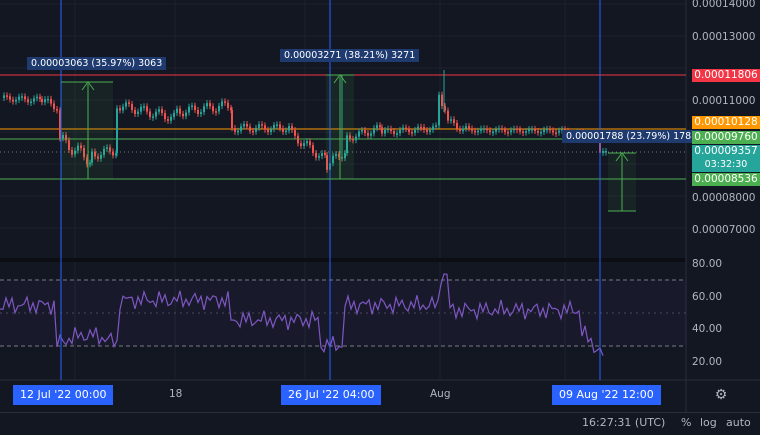 This screenshot has width=760, height=435. What do you see at coordinates (724, 198) in the screenshot?
I see `price-tick: 0.00008000` at bounding box center [724, 198].